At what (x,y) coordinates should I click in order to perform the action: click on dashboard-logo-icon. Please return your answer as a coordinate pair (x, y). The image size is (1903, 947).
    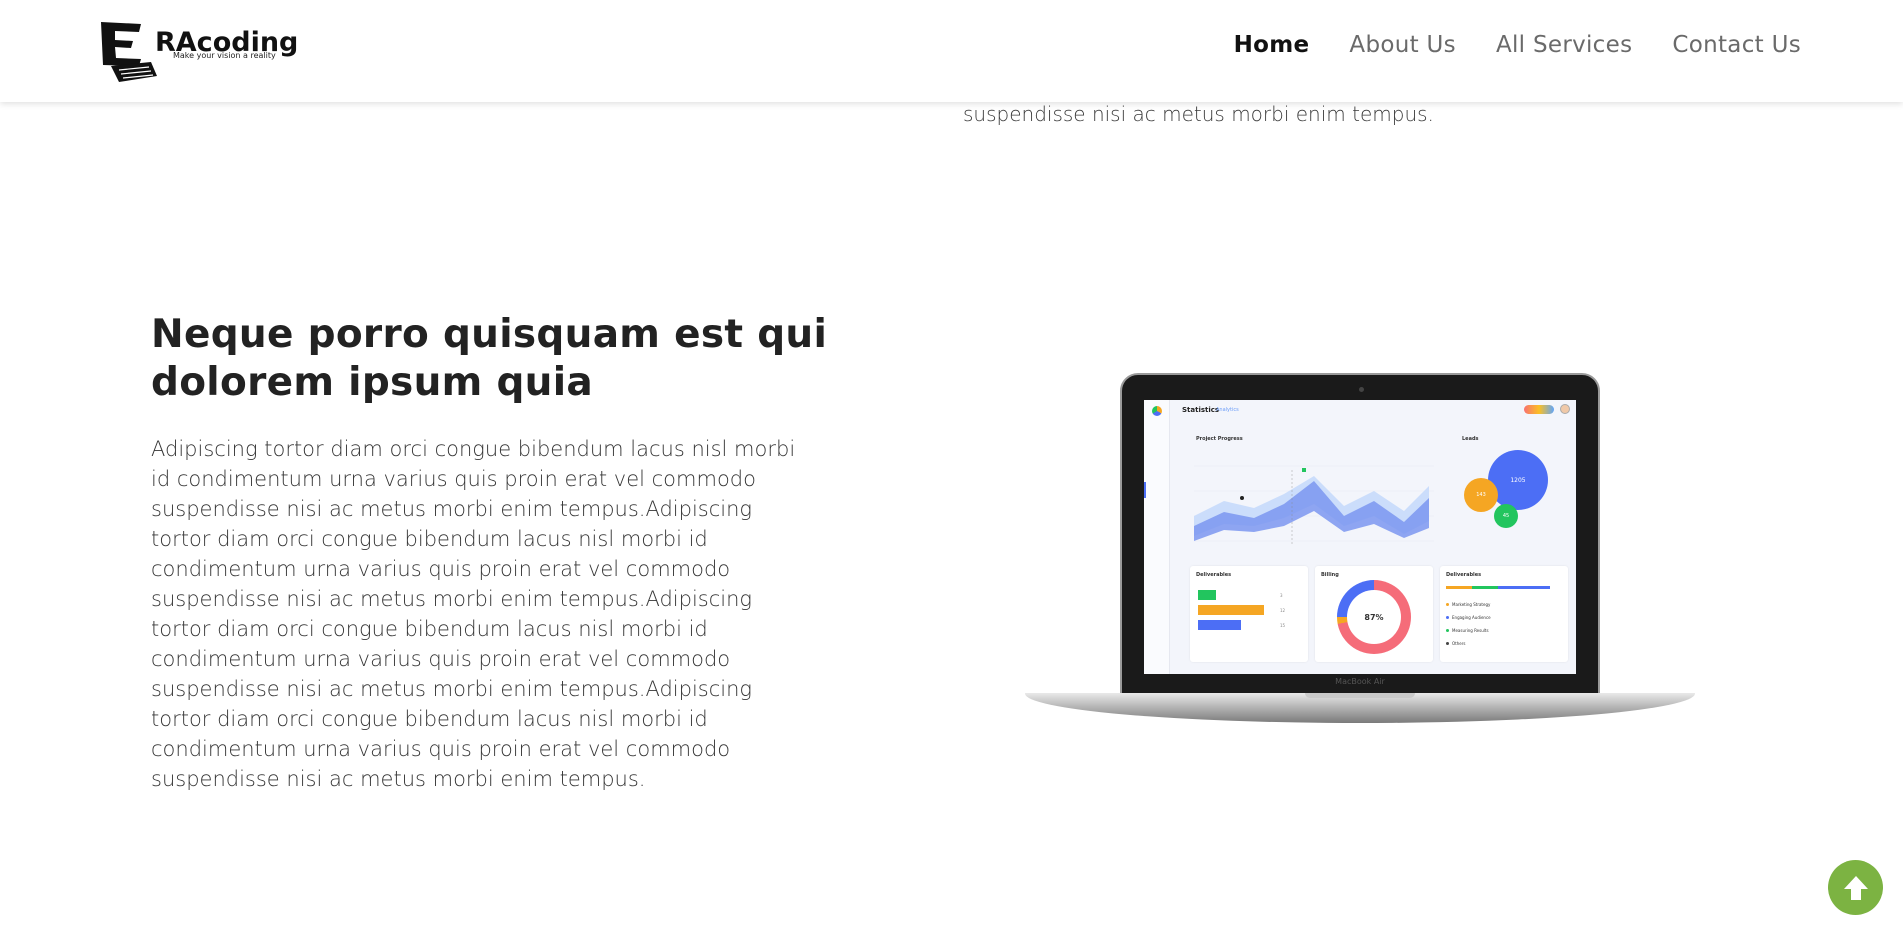
    Looking at the image, I should click on (1157, 411).